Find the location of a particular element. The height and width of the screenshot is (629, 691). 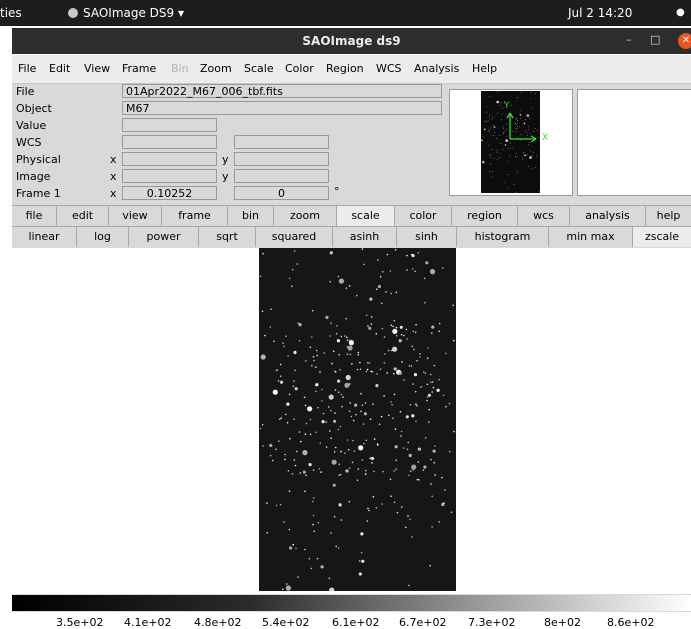

colorbar-tick: 4.1e+02 is located at coordinates (148, 622).